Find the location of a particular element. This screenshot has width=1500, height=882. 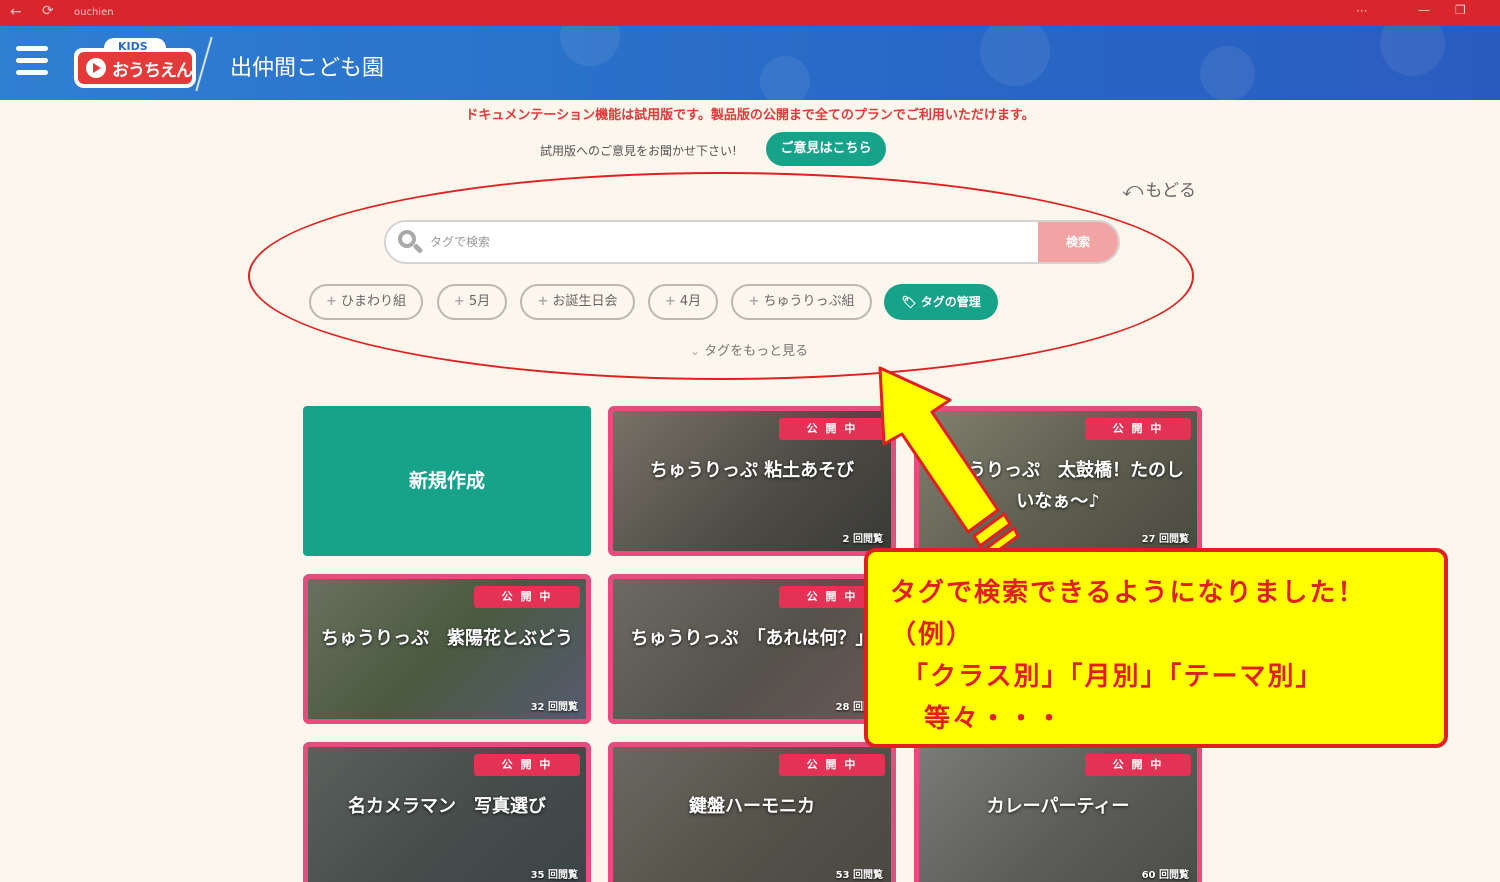

card-title: カレーパーティー is located at coordinates (1058, 806).